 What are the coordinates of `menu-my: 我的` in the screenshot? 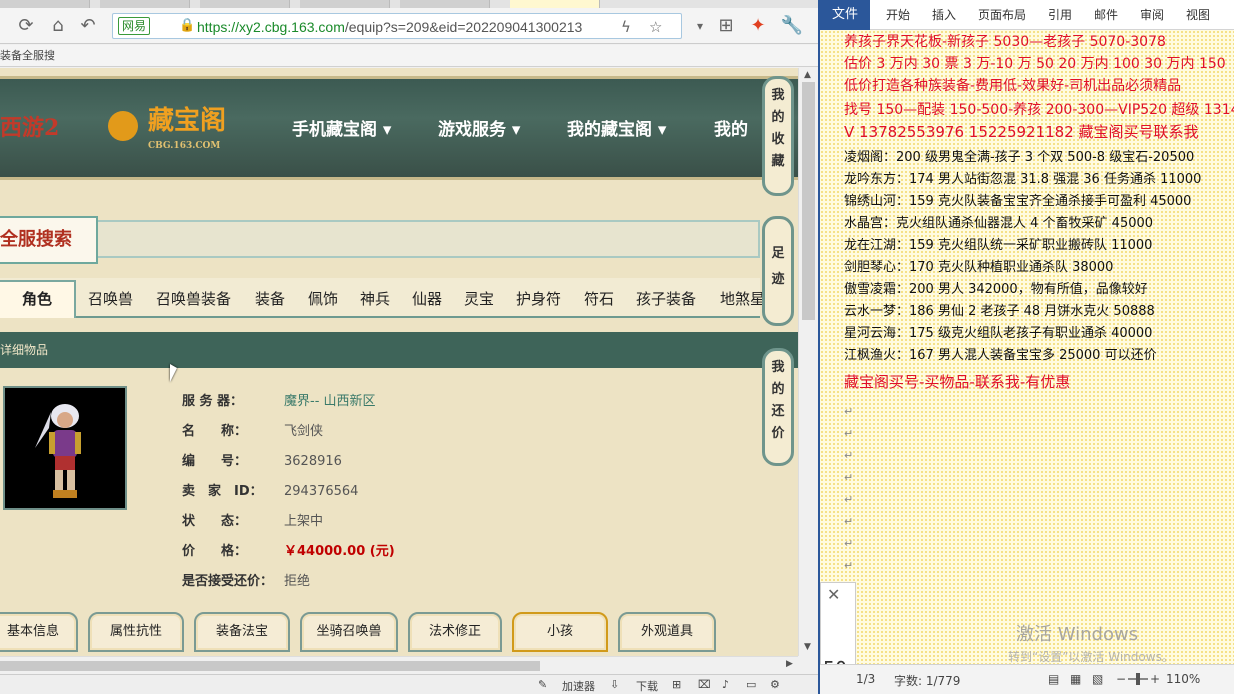 It's located at (731, 127).